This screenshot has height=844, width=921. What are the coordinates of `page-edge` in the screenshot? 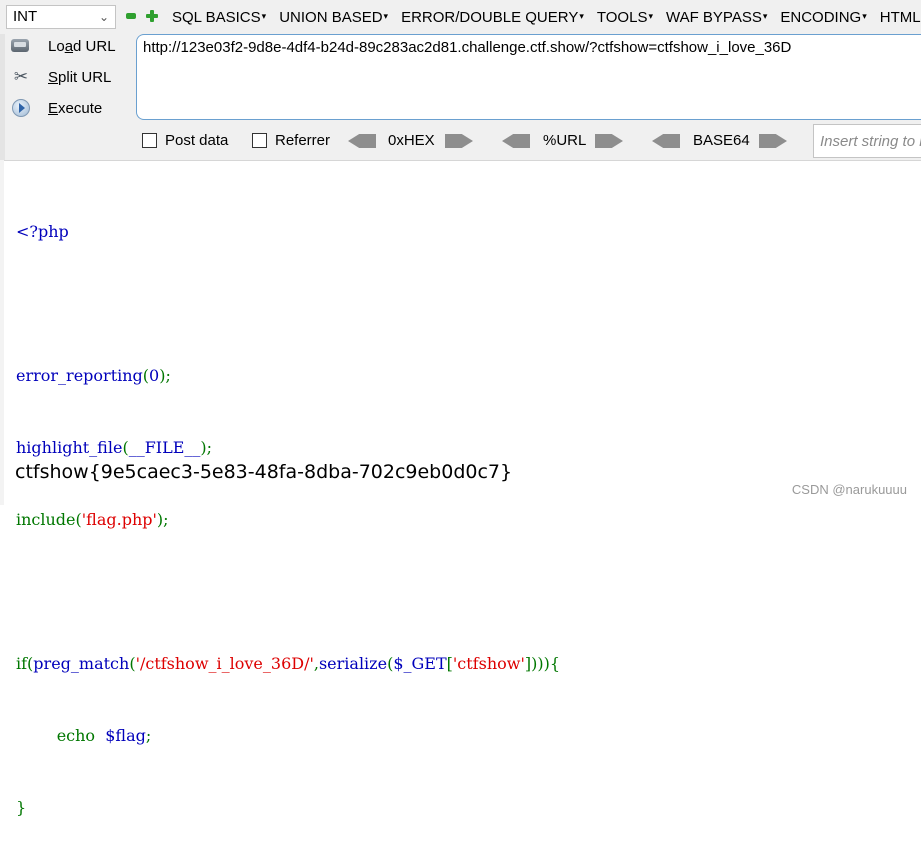 It's located at (2, 332).